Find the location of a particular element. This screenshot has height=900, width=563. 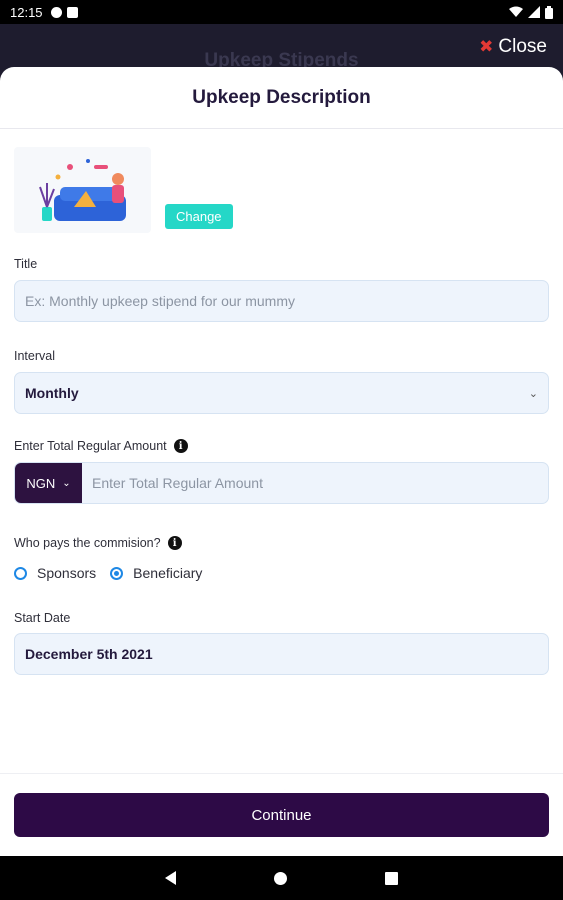

battery-icon is located at coordinates (549, 12).